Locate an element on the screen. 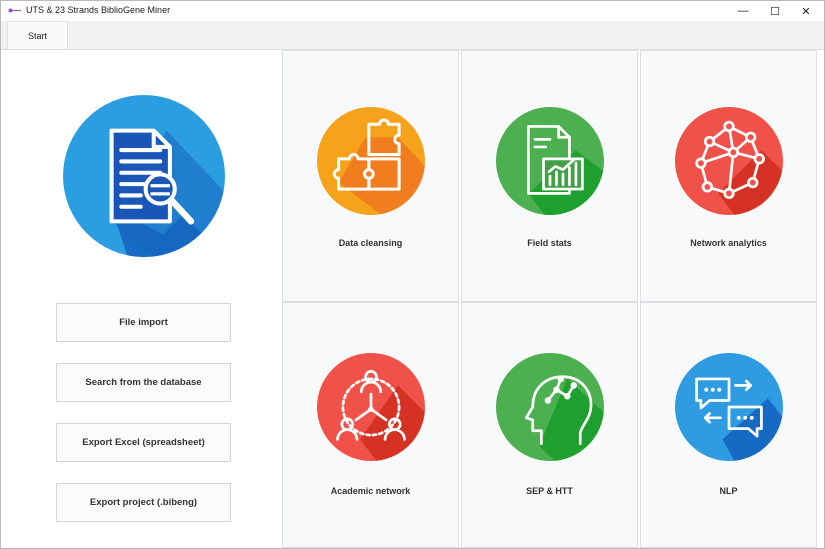 The width and height of the screenshot is (825, 549). tab-start: Start is located at coordinates (37, 35).